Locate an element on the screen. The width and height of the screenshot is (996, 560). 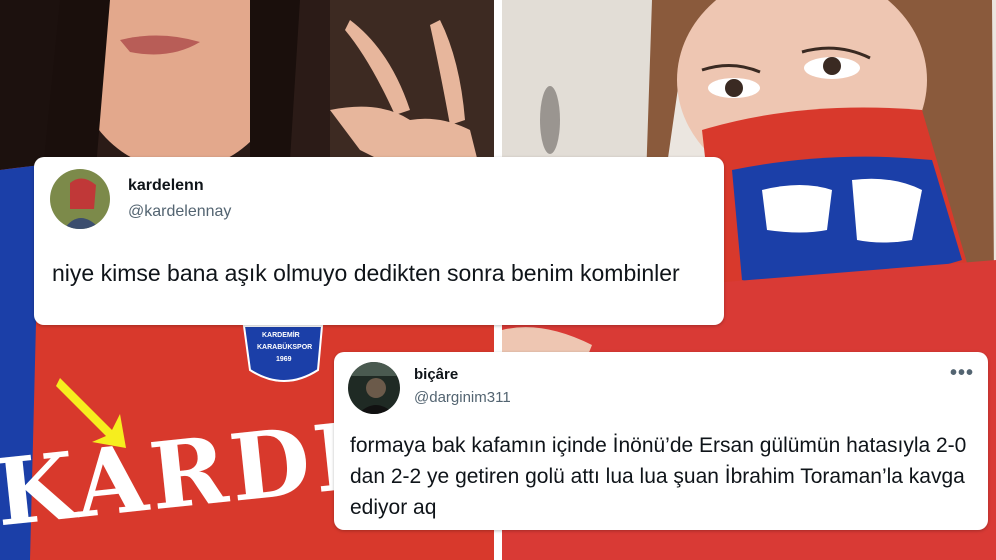
badge-text-2: KARABÜKSPOR is located at coordinates (285, 347).